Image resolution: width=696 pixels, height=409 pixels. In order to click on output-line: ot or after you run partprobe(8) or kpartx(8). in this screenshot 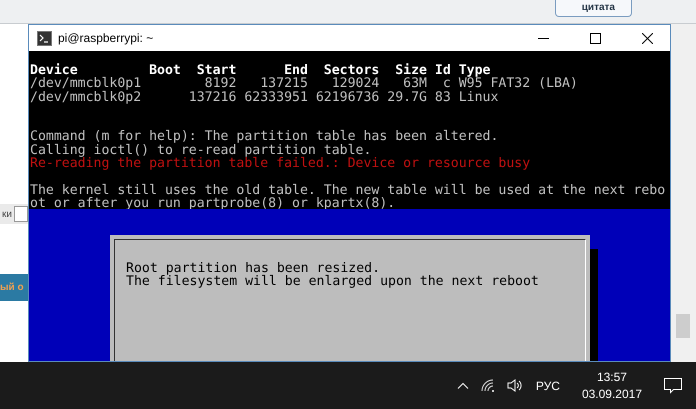, I will do `click(213, 203)`.